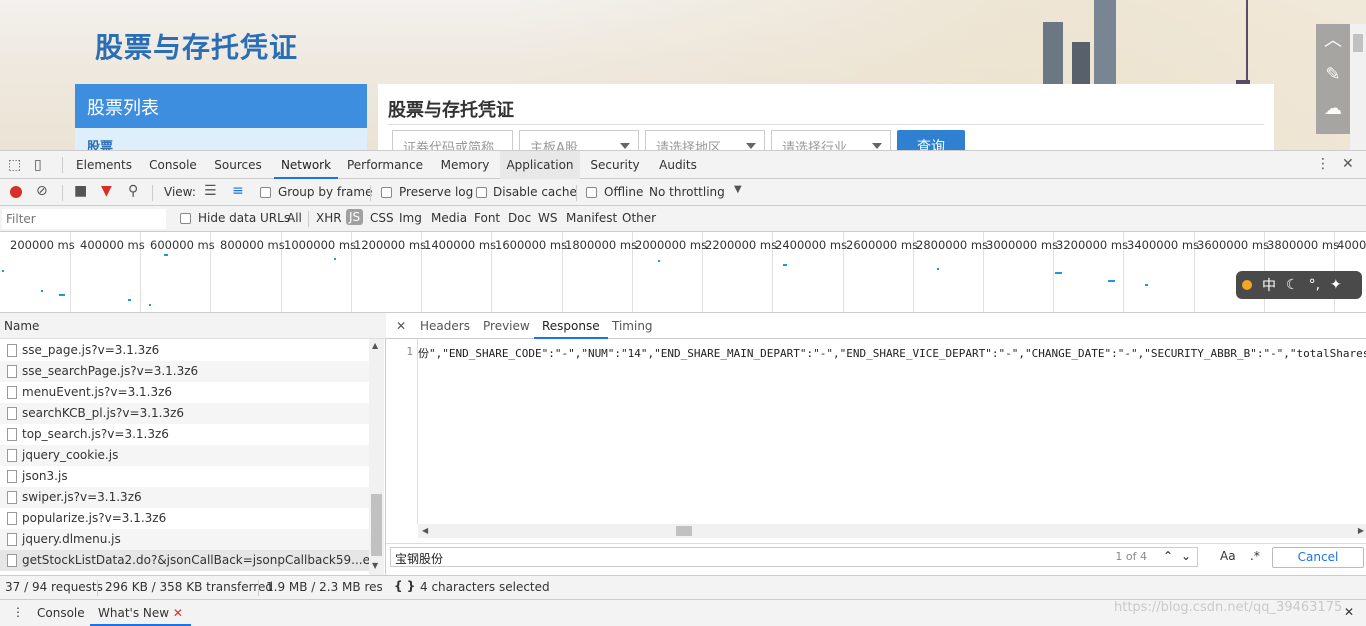 Image resolution: width=1366 pixels, height=626 pixels. What do you see at coordinates (1269, 285) in the screenshot?
I see `ime-language: 中` at bounding box center [1269, 285].